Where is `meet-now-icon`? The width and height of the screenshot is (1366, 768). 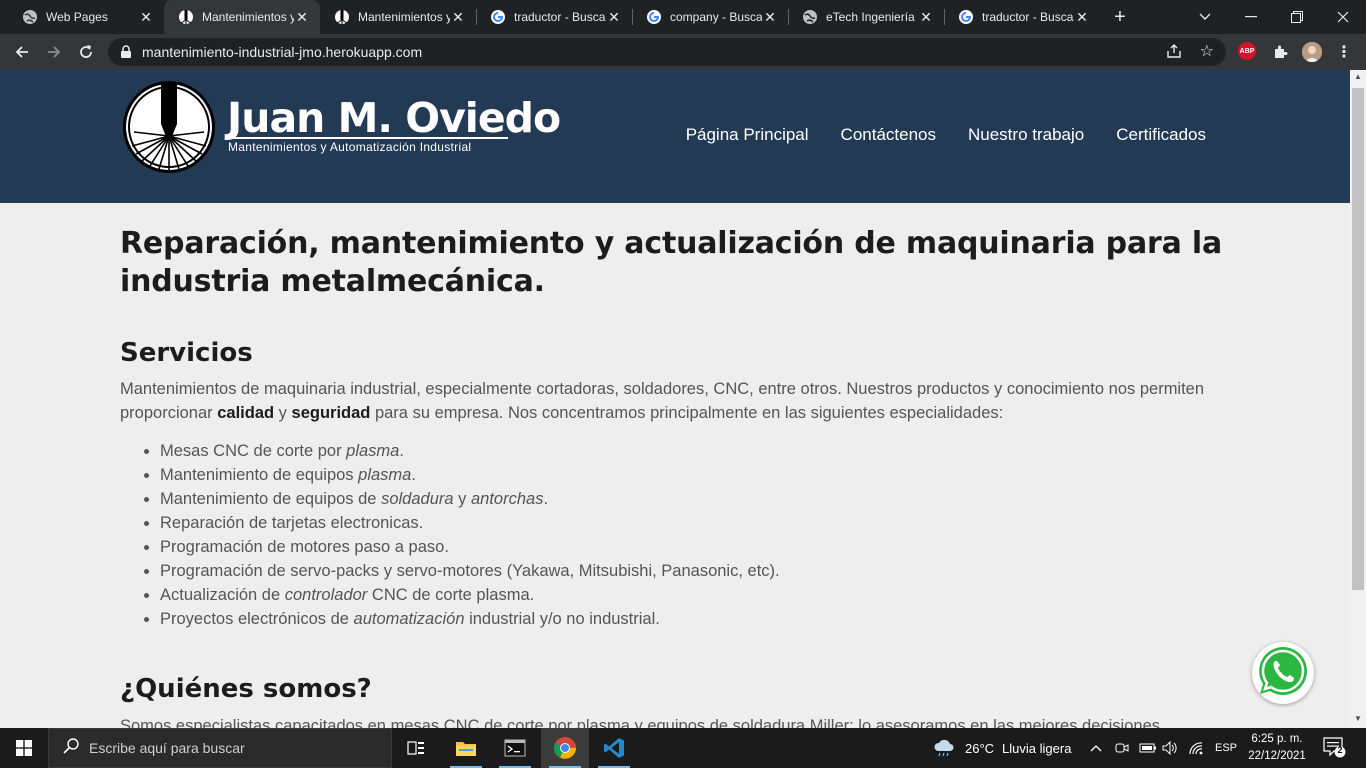 meet-now-icon is located at coordinates (1122, 748).